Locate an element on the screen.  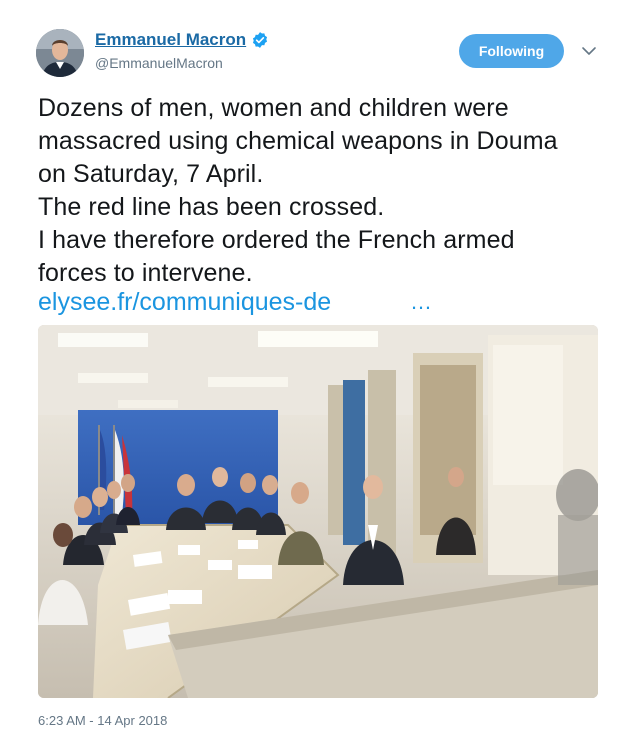
tweet-timestamp: 6:23 AM - 14 Apr 2018 is located at coordinates (102, 720).